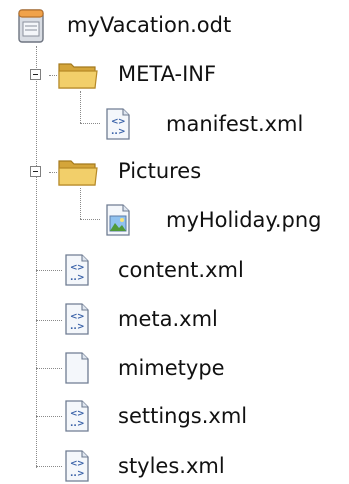 Image resolution: width=349 pixels, height=484 pixels. What do you see at coordinates (167, 74) in the screenshot?
I see `tree-item-label: META-INF` at bounding box center [167, 74].